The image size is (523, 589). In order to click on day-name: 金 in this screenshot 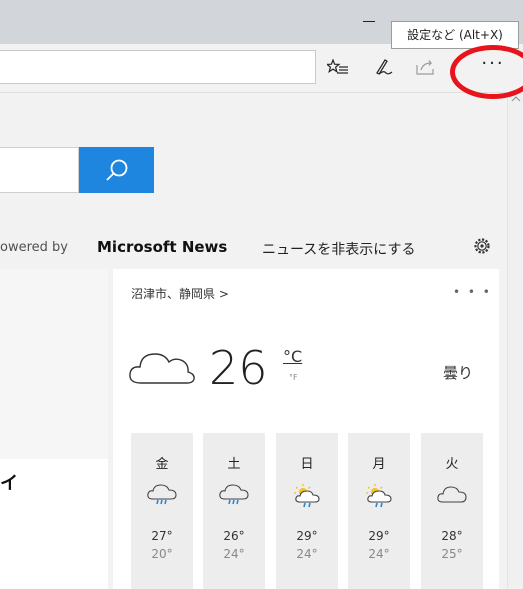, I will do `click(162, 464)`.